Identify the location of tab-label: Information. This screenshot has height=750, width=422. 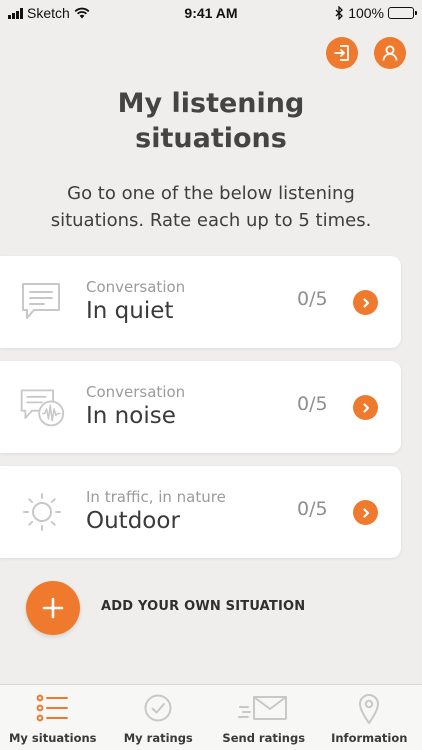
(369, 738).